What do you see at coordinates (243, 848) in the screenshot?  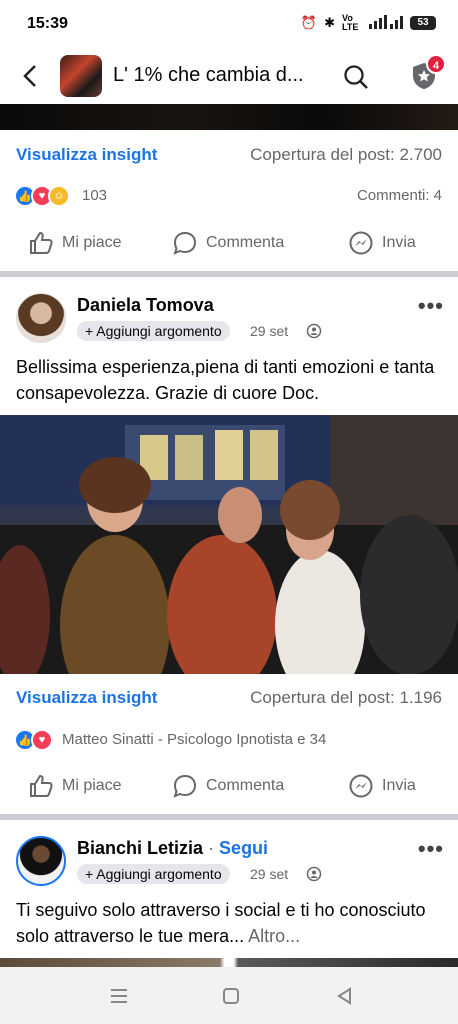 I see `follow-button: Segui` at bounding box center [243, 848].